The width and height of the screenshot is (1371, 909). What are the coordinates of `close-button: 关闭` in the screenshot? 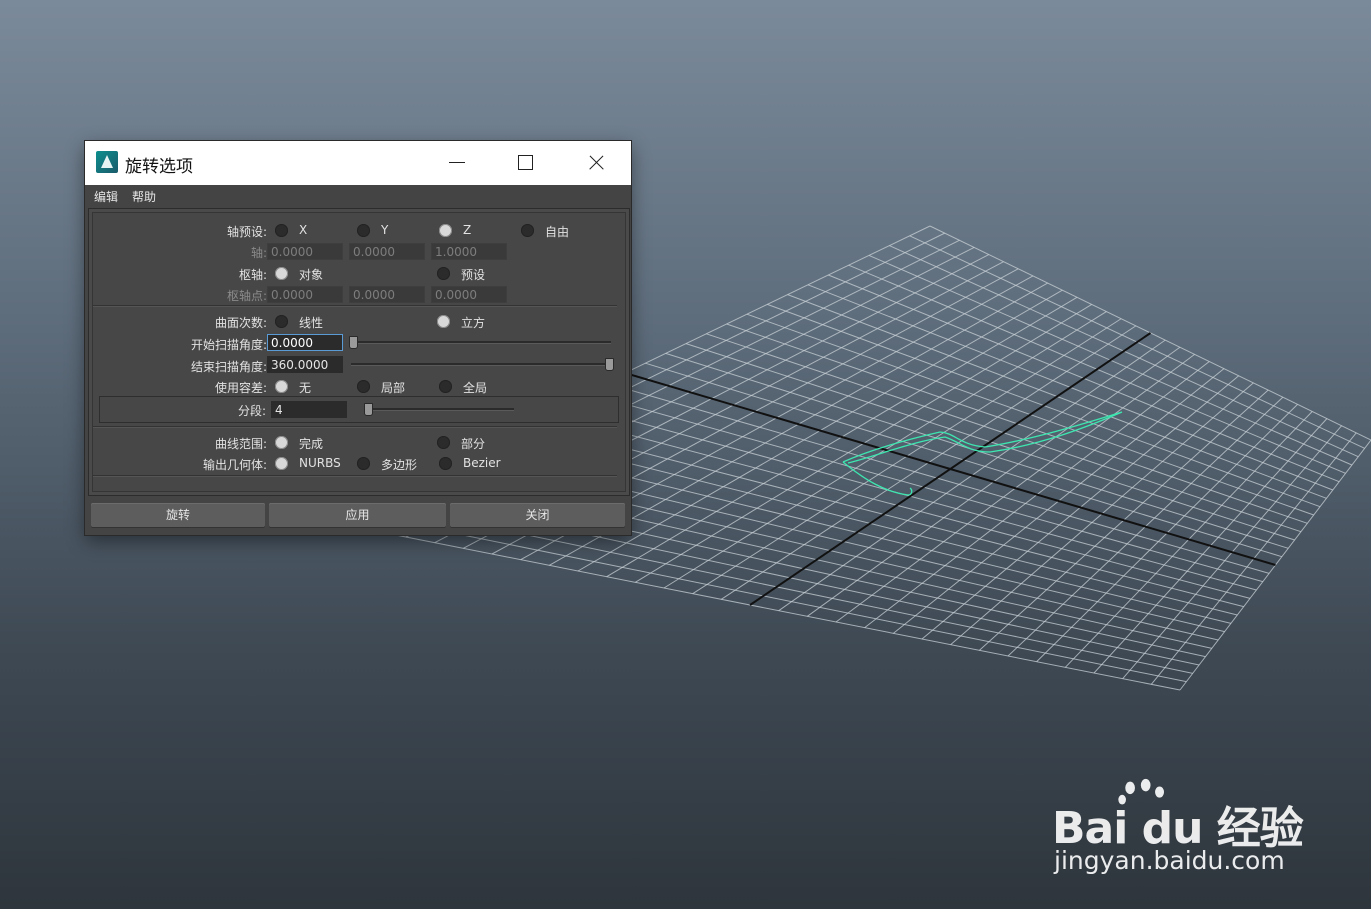 It's located at (537, 515).